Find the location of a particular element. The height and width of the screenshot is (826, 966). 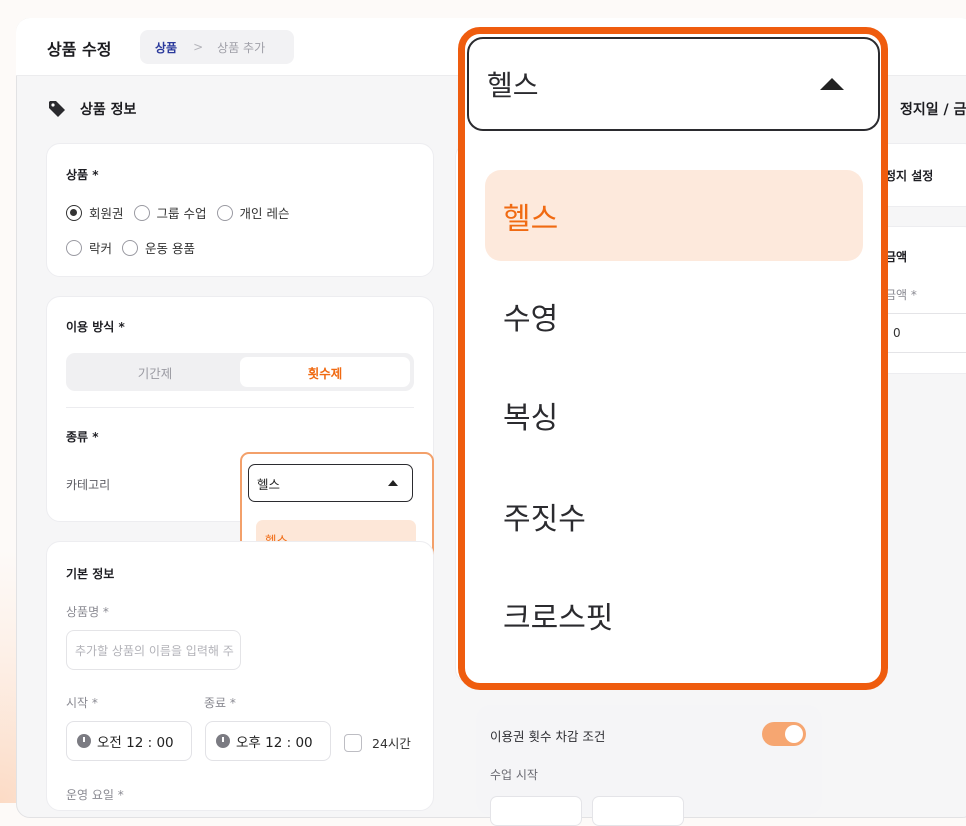

start-time-value: 오전 12 : 00 is located at coordinates (135, 743).